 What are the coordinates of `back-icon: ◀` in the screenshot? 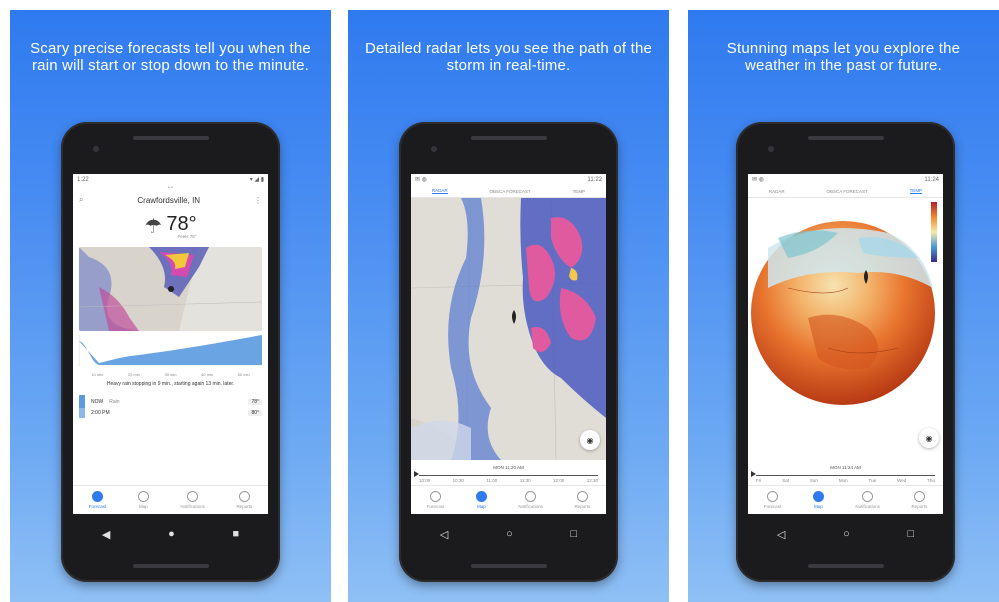 It's located at (106, 534).